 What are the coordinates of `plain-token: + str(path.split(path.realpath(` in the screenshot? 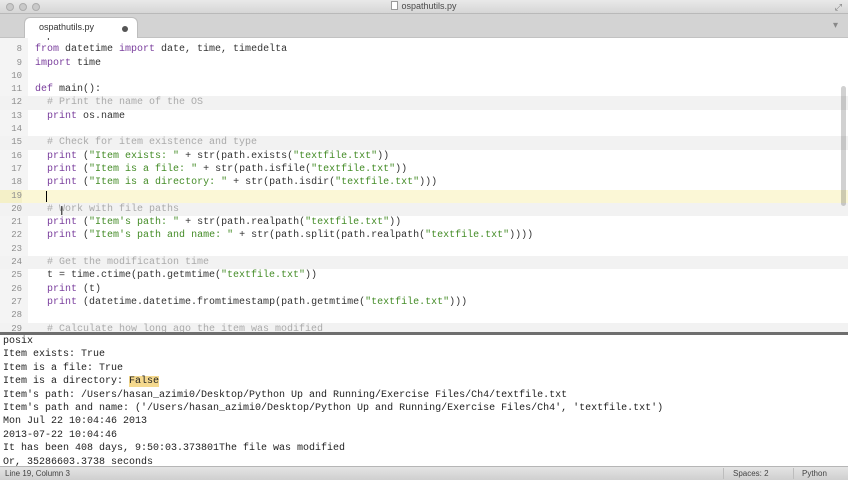 It's located at (329, 236).